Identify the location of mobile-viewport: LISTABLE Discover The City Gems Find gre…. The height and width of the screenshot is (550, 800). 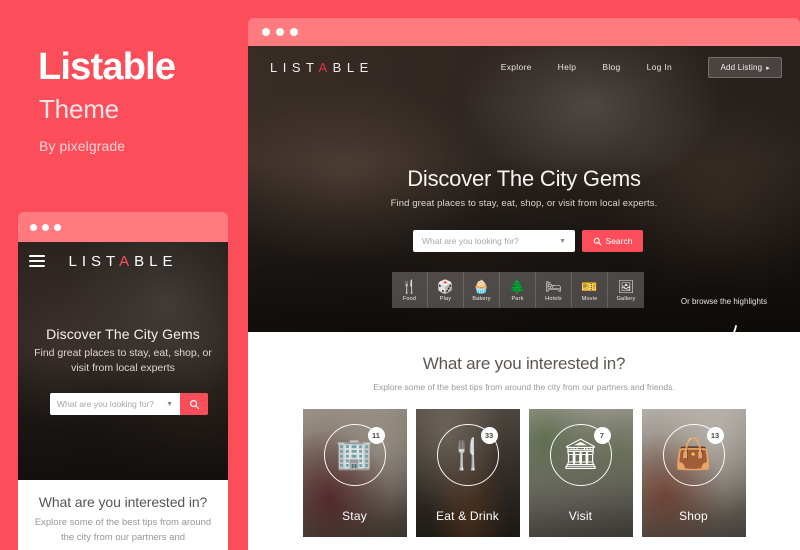
(123, 396).